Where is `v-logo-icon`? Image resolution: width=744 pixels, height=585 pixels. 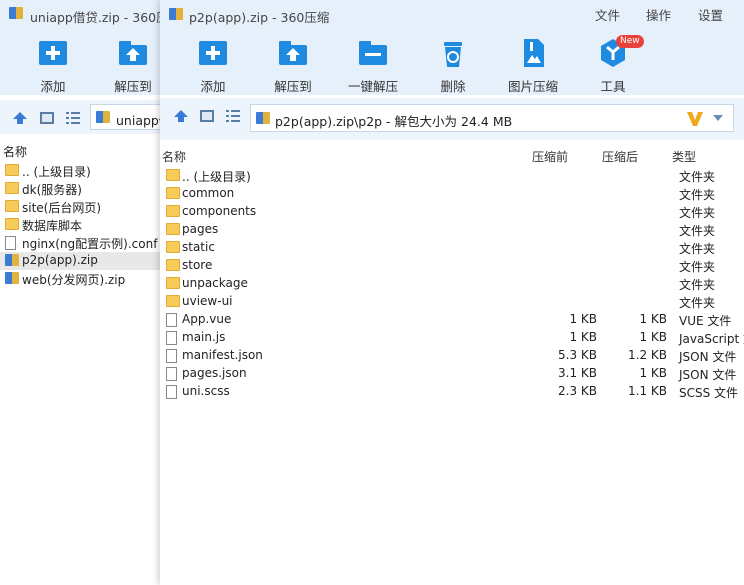
v-logo-icon is located at coordinates (695, 119).